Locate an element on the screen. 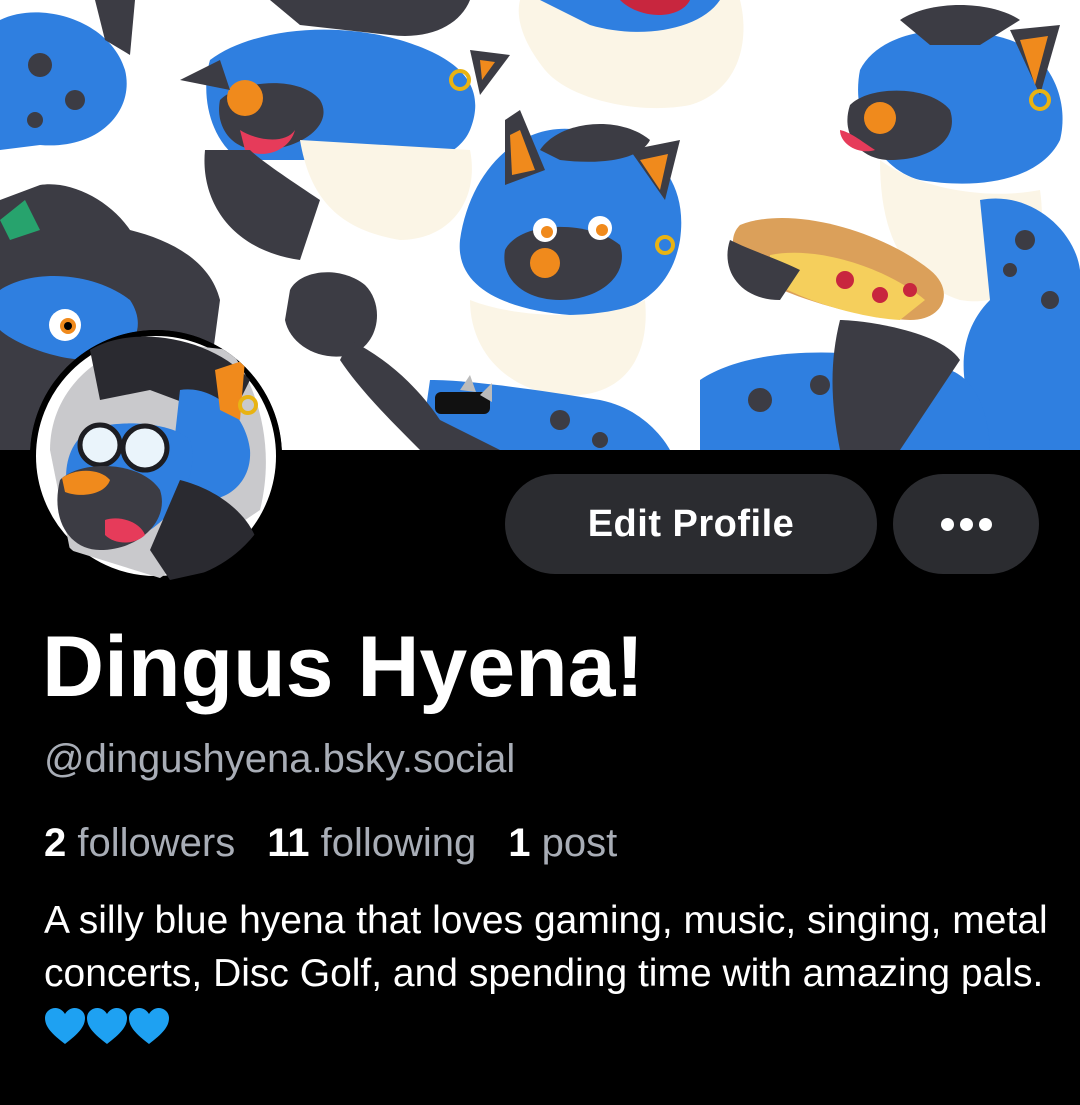 The width and height of the screenshot is (1080, 1105). edit-profile-button: Edit Profile is located at coordinates (691, 524).